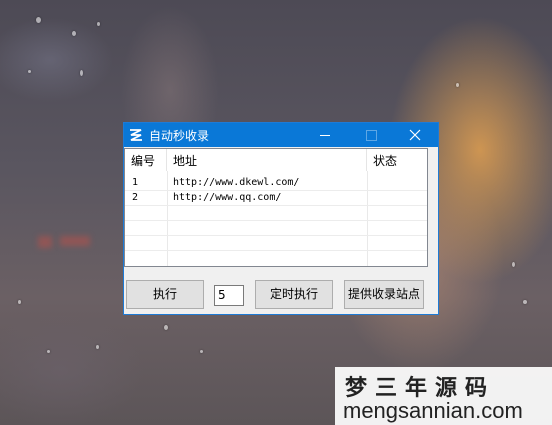 The width and height of the screenshot is (552, 425). Describe the element at coordinates (433, 410) in the screenshot. I see `watermark-en-text: mengsannian.com` at that location.